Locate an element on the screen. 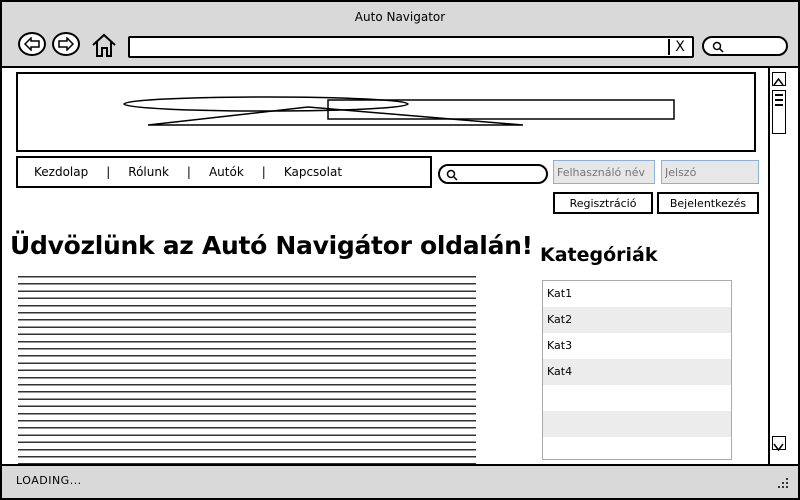 This screenshot has width=800, height=500. logo-image is located at coordinates (399, 111).